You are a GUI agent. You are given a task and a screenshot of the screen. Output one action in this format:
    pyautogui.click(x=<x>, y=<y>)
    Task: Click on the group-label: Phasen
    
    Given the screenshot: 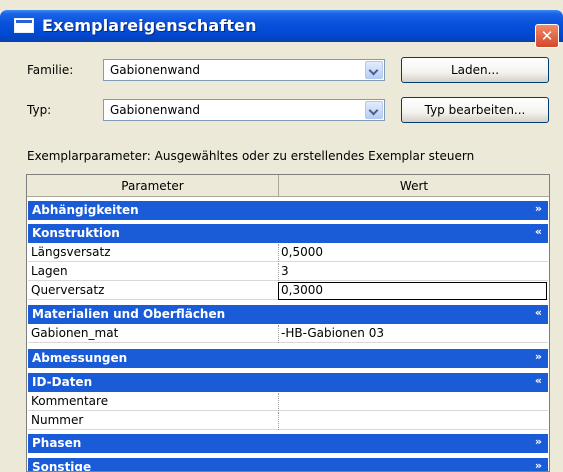 What is the action you would take?
    pyautogui.click(x=57, y=443)
    